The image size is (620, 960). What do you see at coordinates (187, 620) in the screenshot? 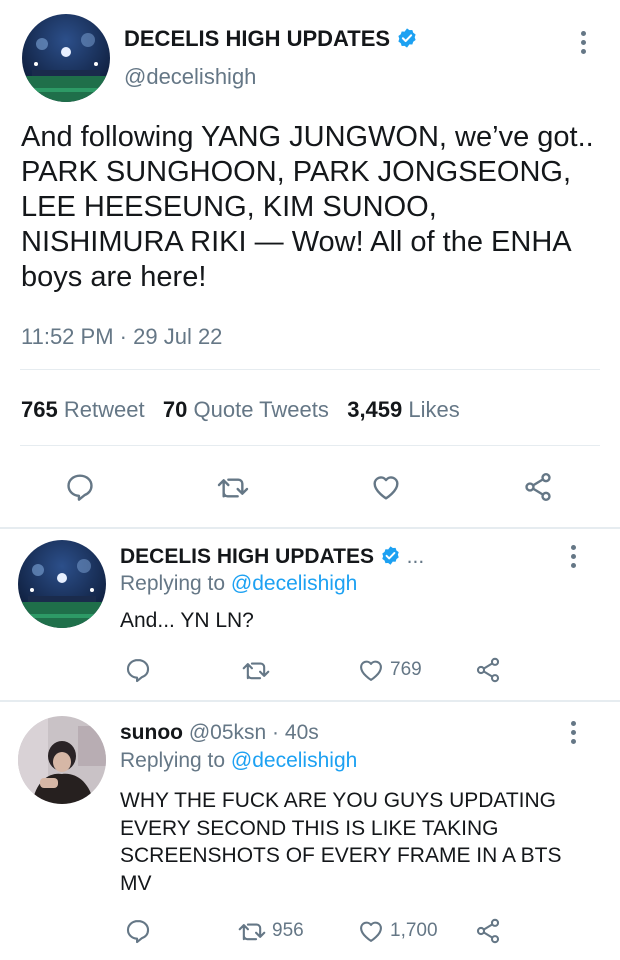
I see `reply1-text: And... YN LN?` at bounding box center [187, 620].